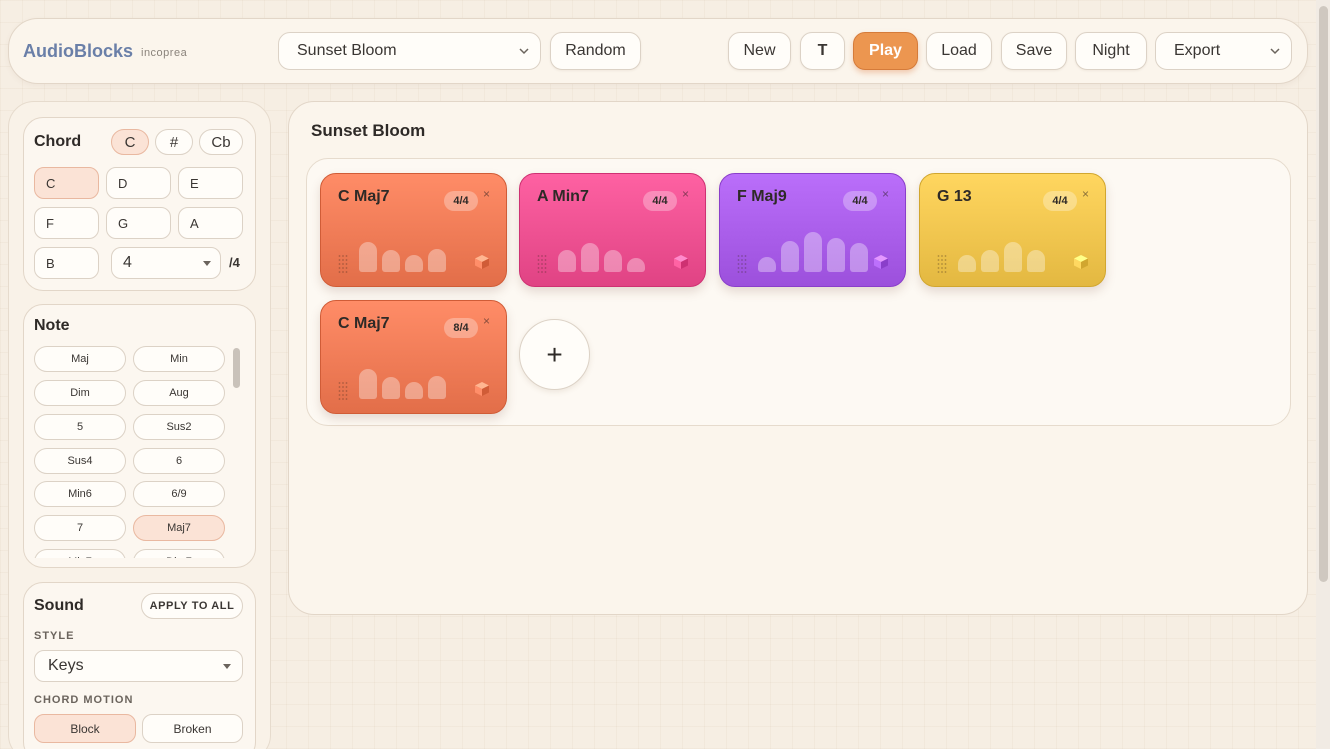  What do you see at coordinates (409, 51) in the screenshot?
I see `progression-select: Sunset Bloom` at bounding box center [409, 51].